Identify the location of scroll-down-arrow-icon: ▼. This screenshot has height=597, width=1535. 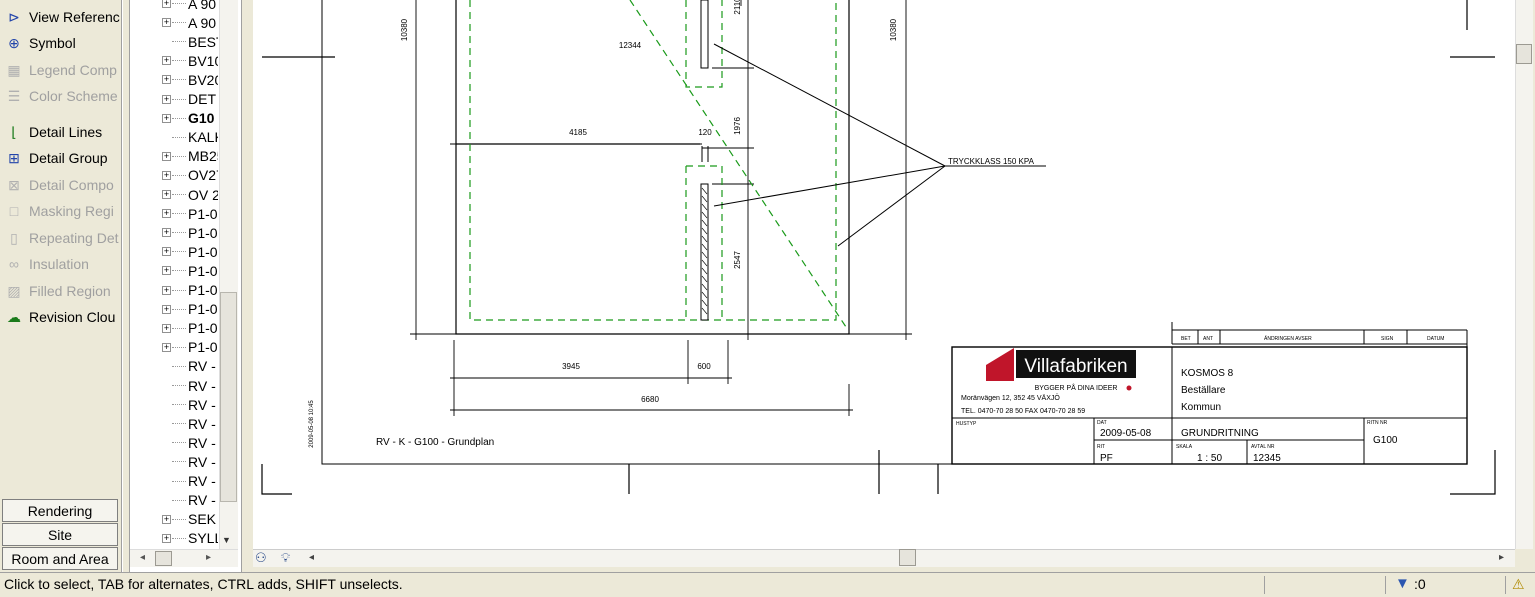
(226, 540).